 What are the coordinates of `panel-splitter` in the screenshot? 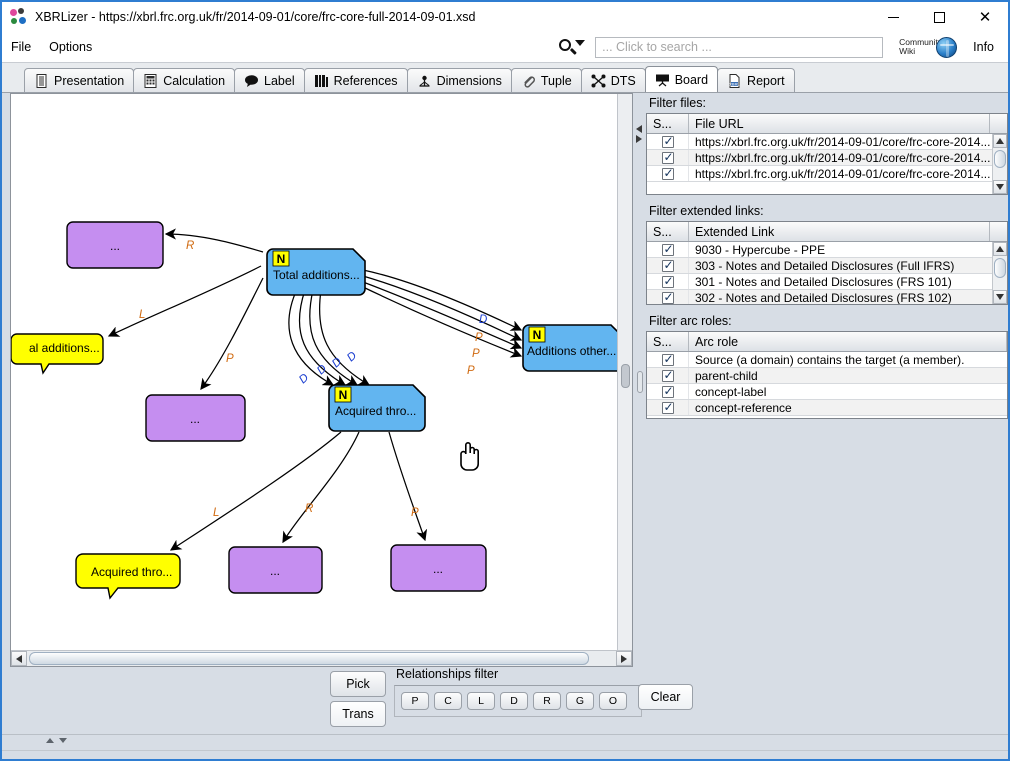 It's located at (640, 380).